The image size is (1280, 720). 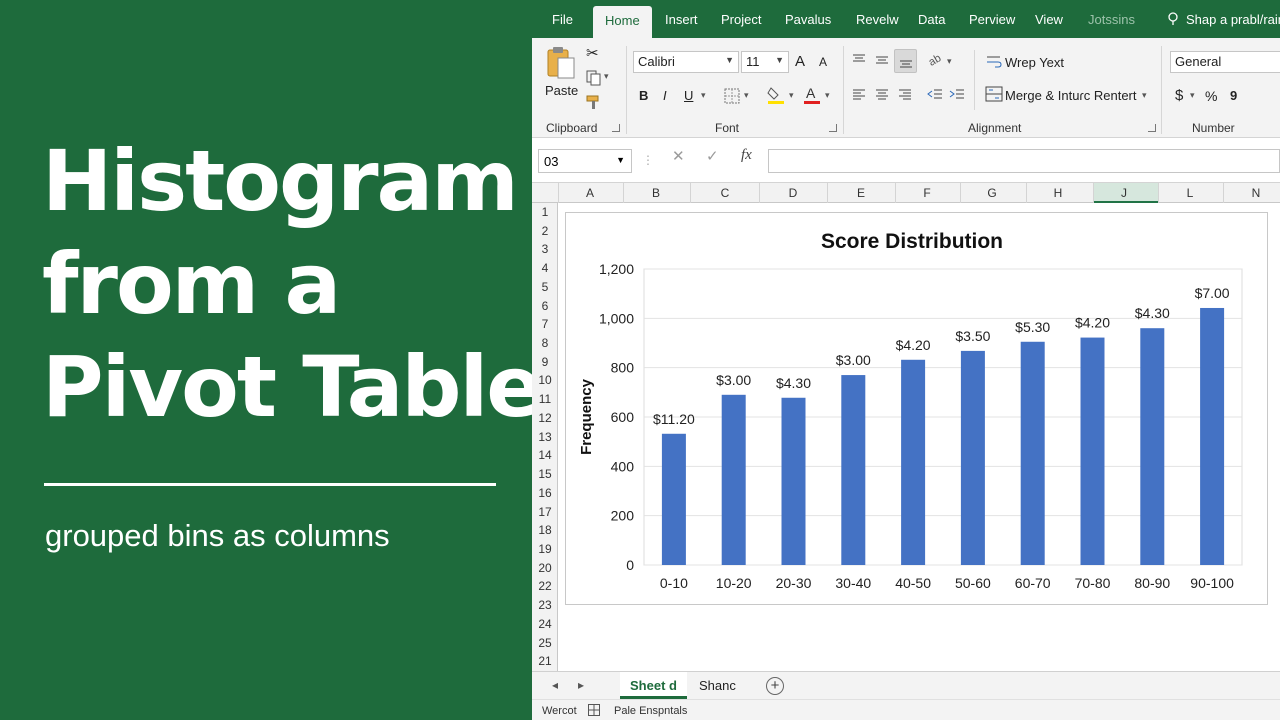 What do you see at coordinates (812, 95) in the screenshot?
I see `font-color-icon: A` at bounding box center [812, 95].